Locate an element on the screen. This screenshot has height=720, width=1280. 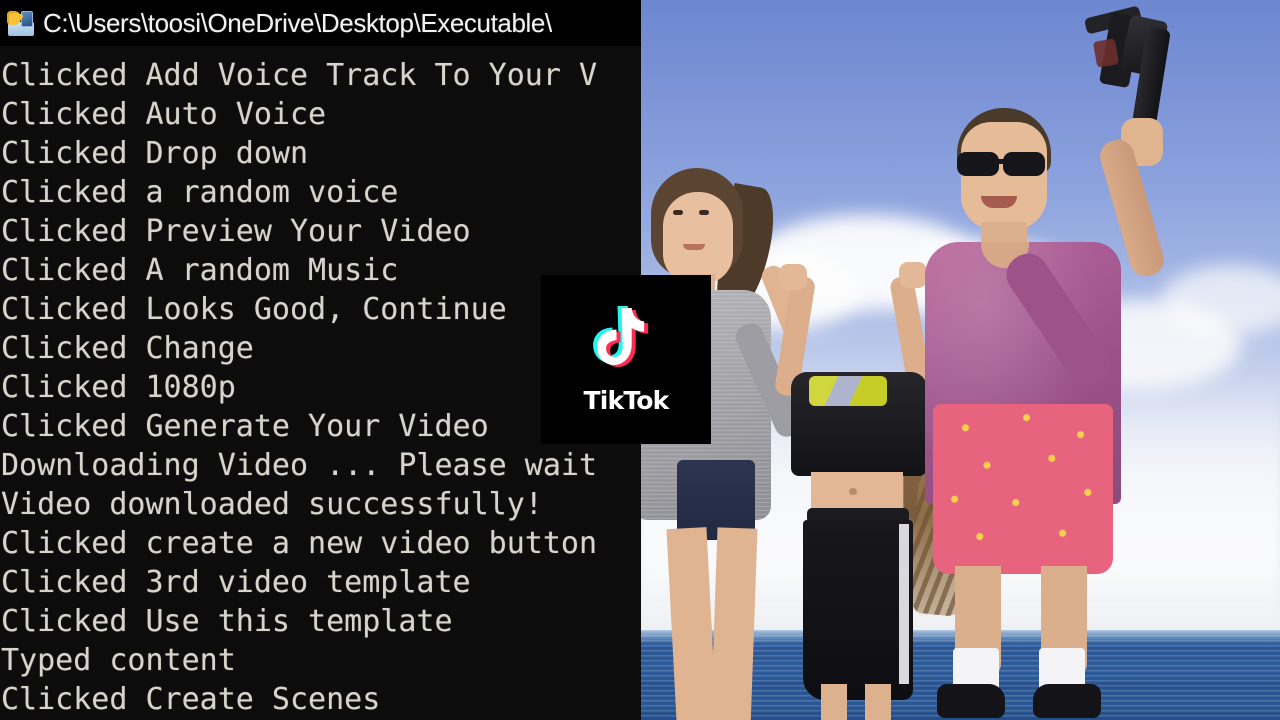
console-line: Video downloaded successfully! is located at coordinates (272, 504).